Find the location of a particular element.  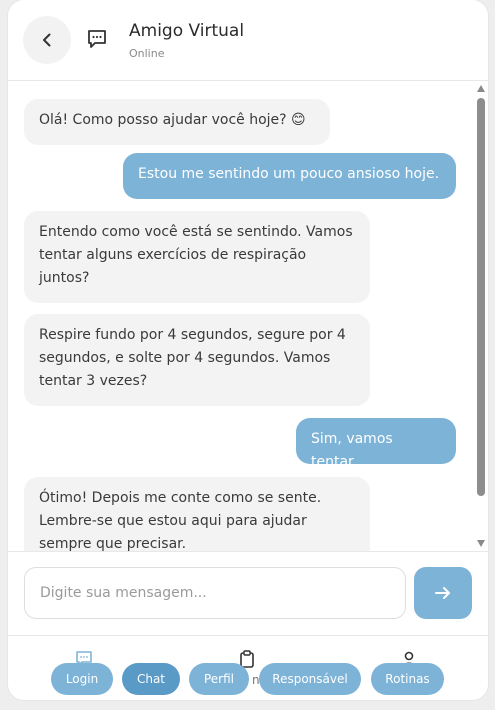

nav-button-perfil: Perfil is located at coordinates (219, 679).